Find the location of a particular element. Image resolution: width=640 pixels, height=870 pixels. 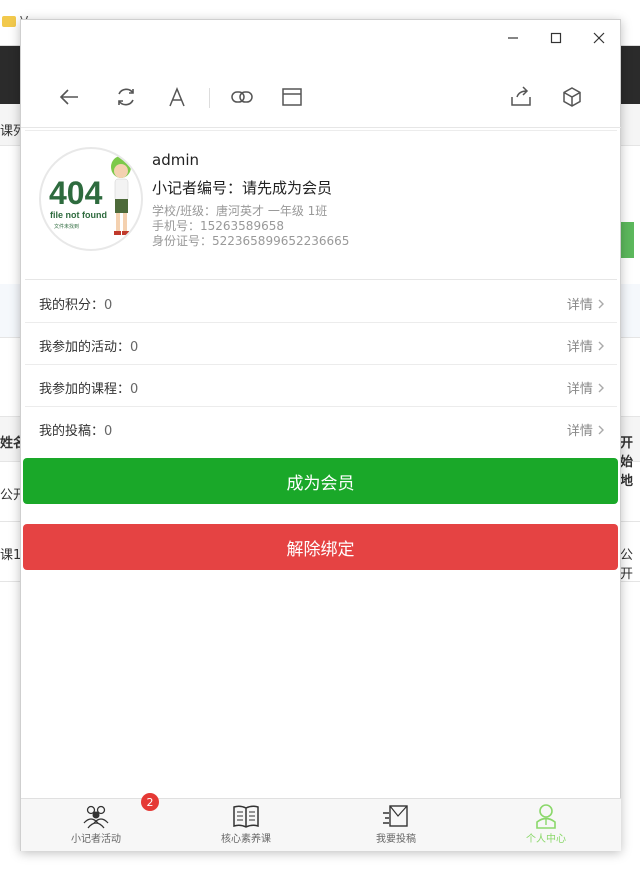

toolbar-divider is located at coordinates (209, 98).